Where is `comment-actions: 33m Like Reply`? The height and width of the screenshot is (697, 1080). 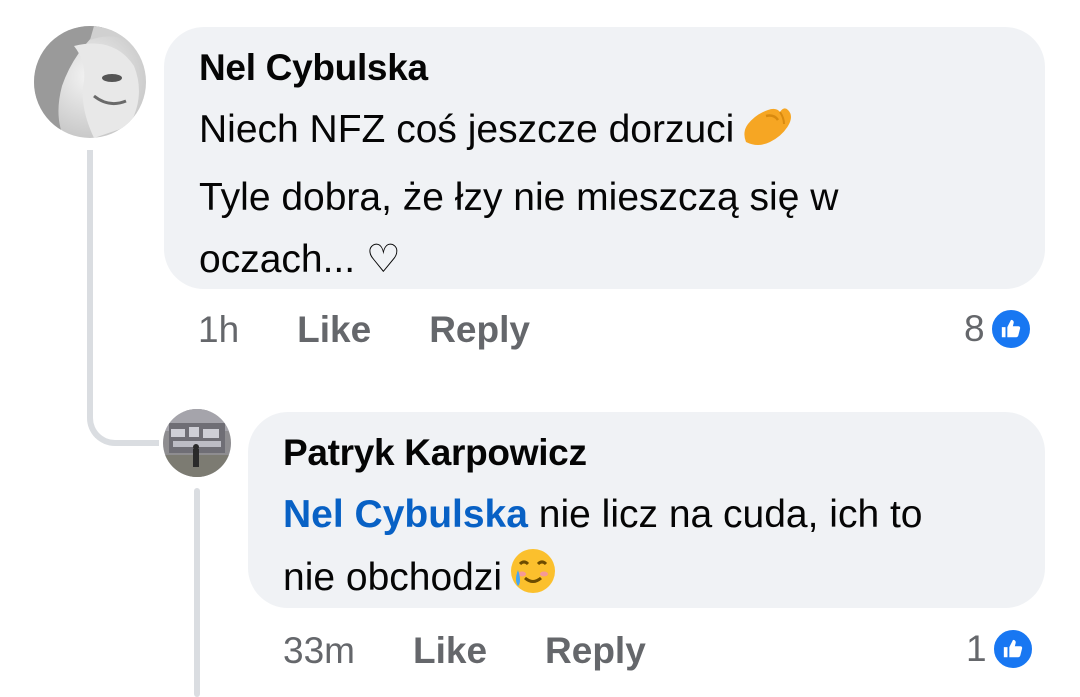
comment-actions: 33m Like Reply is located at coordinates (464, 651).